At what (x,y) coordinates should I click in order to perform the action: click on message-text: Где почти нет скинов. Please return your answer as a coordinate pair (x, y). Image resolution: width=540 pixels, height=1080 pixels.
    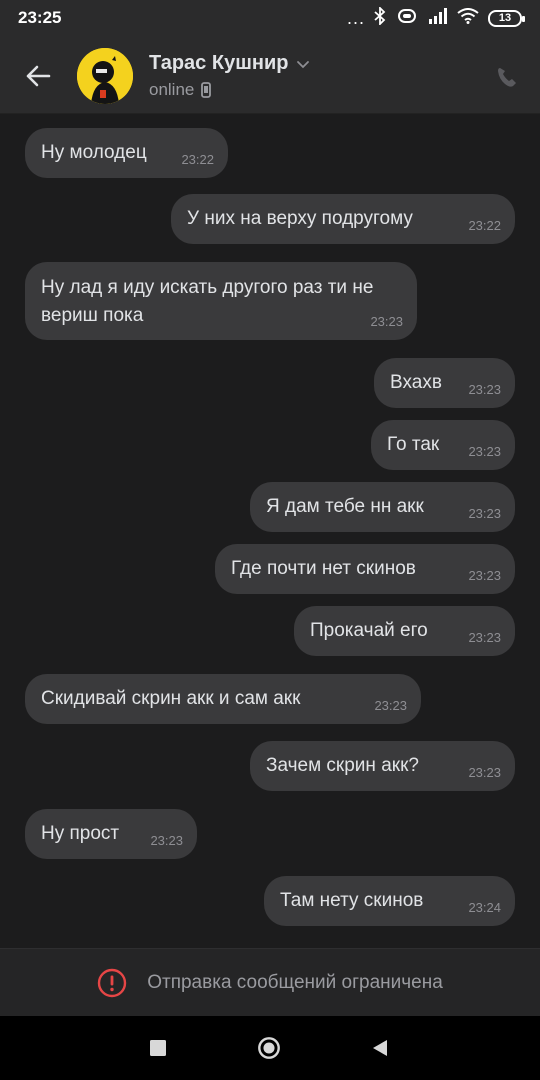
    Looking at the image, I should click on (323, 568).